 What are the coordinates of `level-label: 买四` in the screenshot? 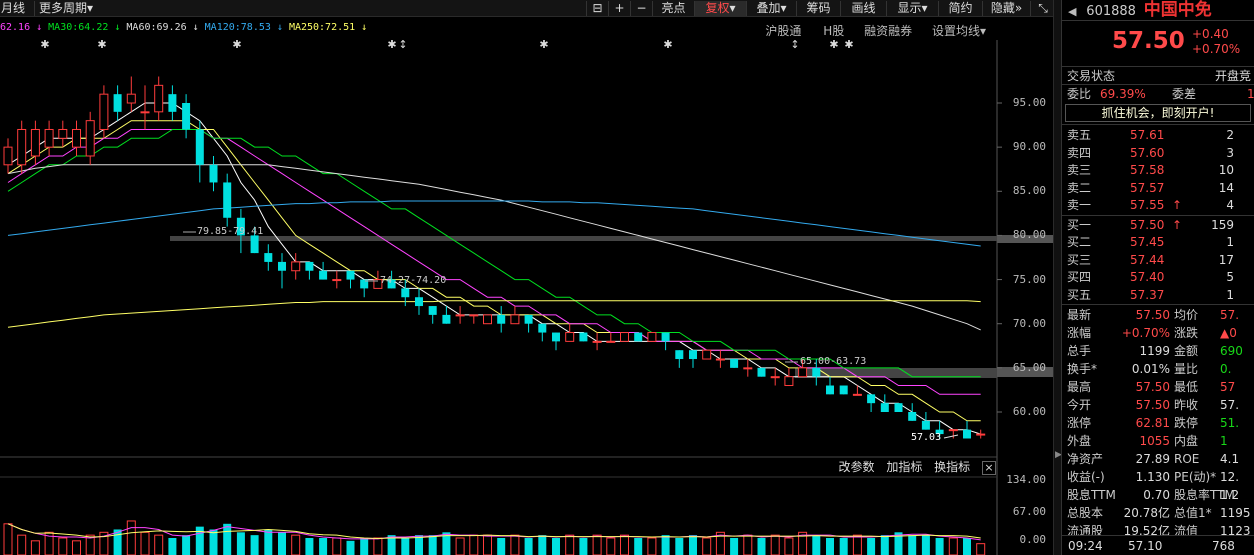 It's located at (1079, 277).